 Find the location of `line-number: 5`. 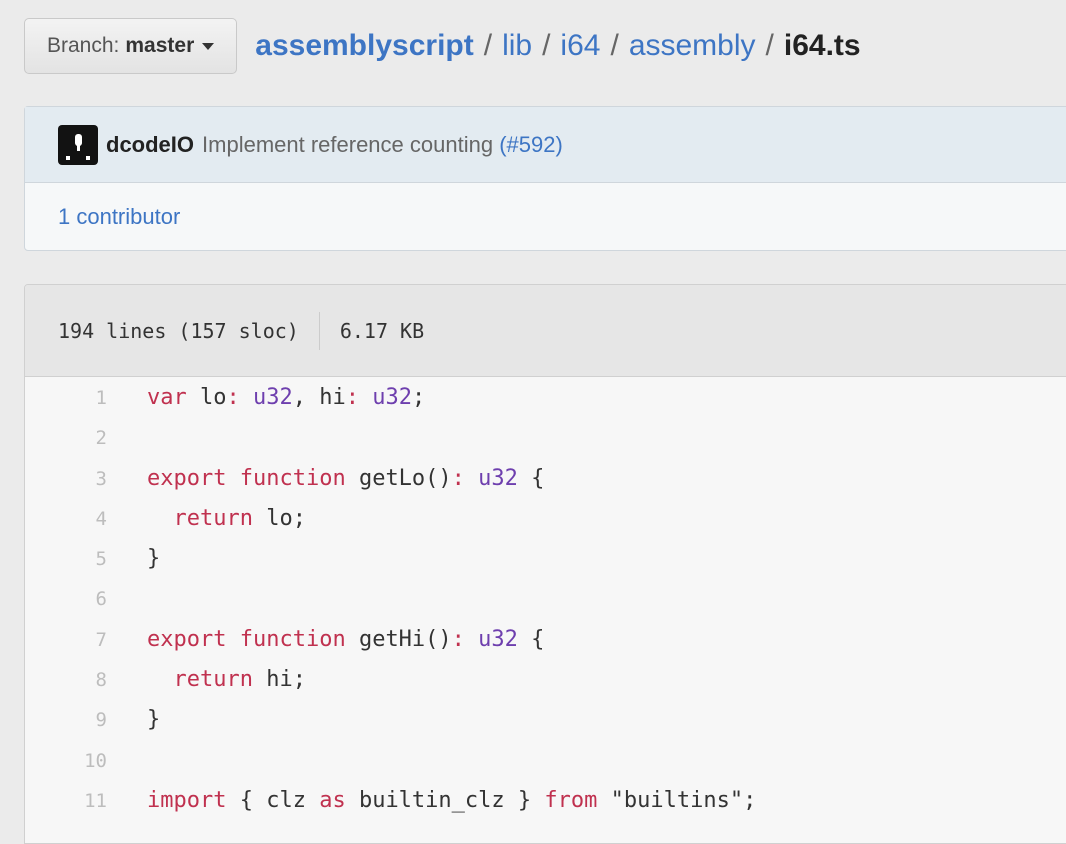

line-number: 5 is located at coordinates (66, 559).